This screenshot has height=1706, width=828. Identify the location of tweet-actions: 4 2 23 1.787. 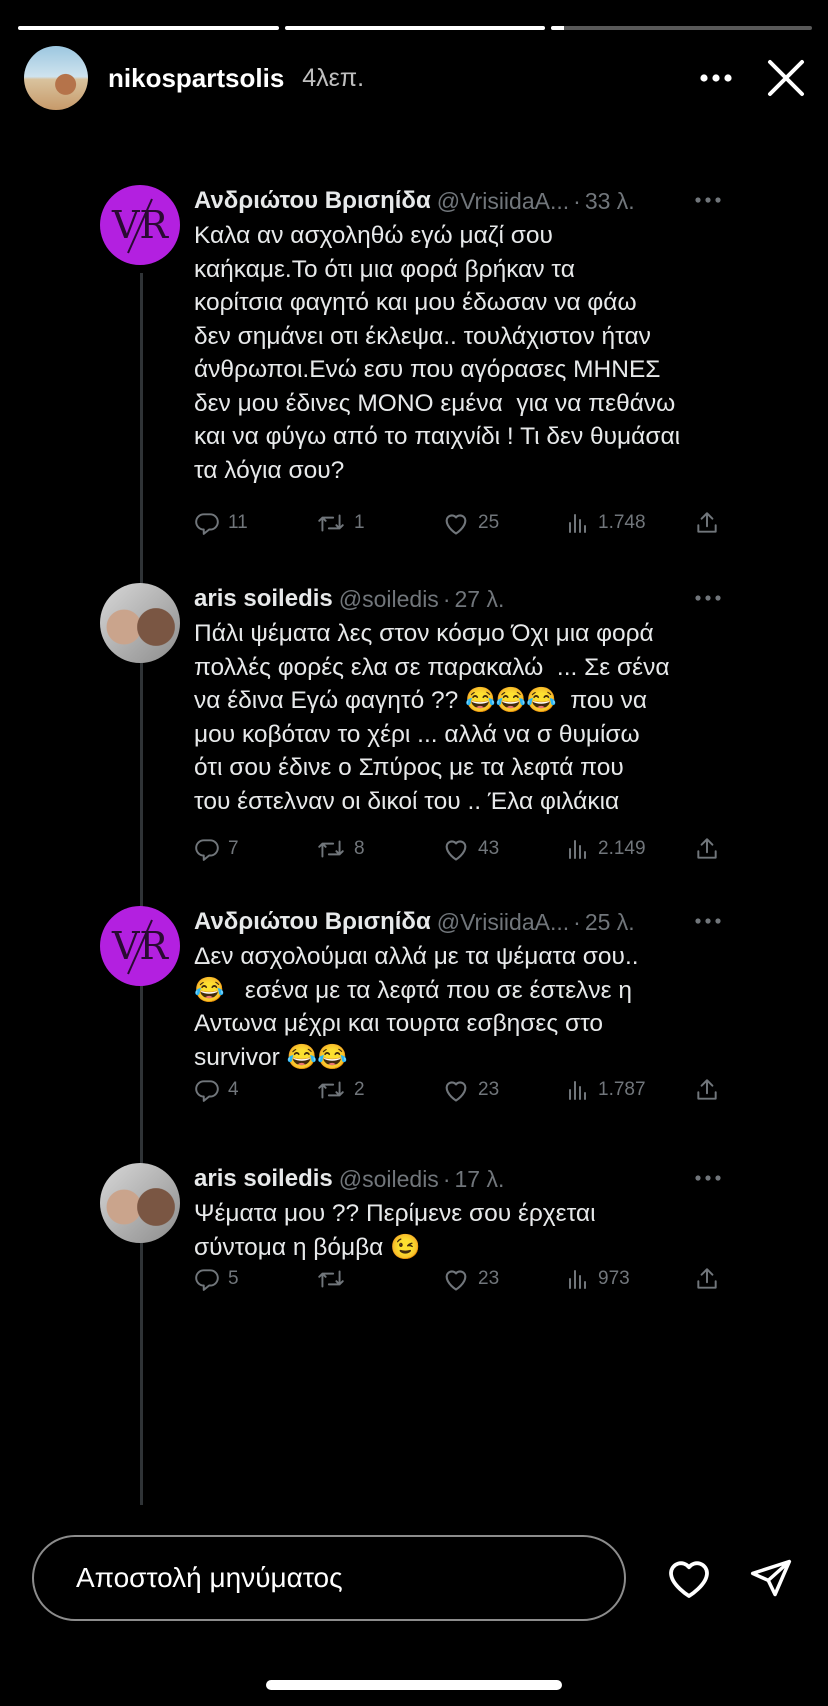
(464, 1090).